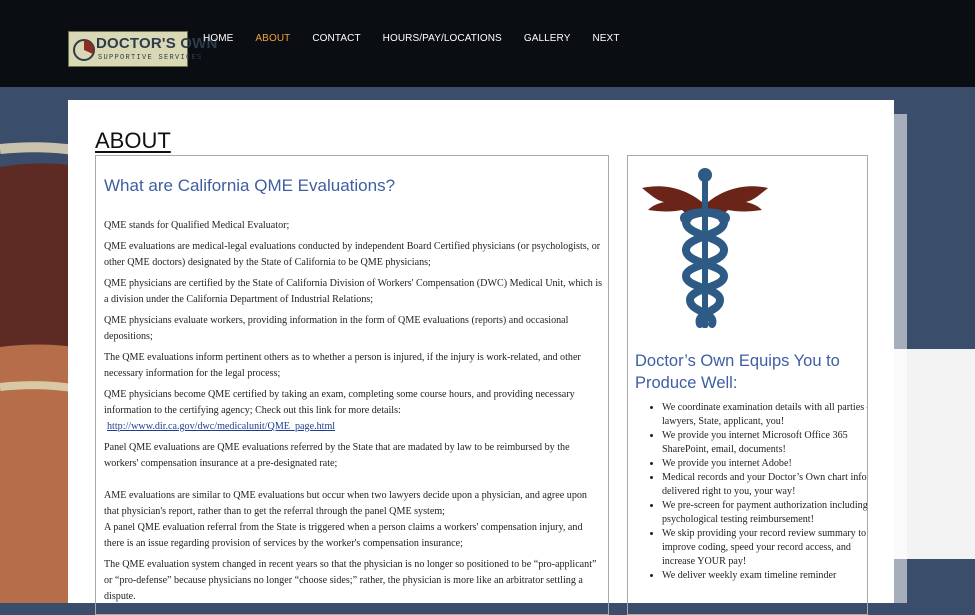 This screenshot has width=975, height=615. Describe the element at coordinates (336, 38) in the screenshot. I see `nav-contact: CONTACT` at that location.